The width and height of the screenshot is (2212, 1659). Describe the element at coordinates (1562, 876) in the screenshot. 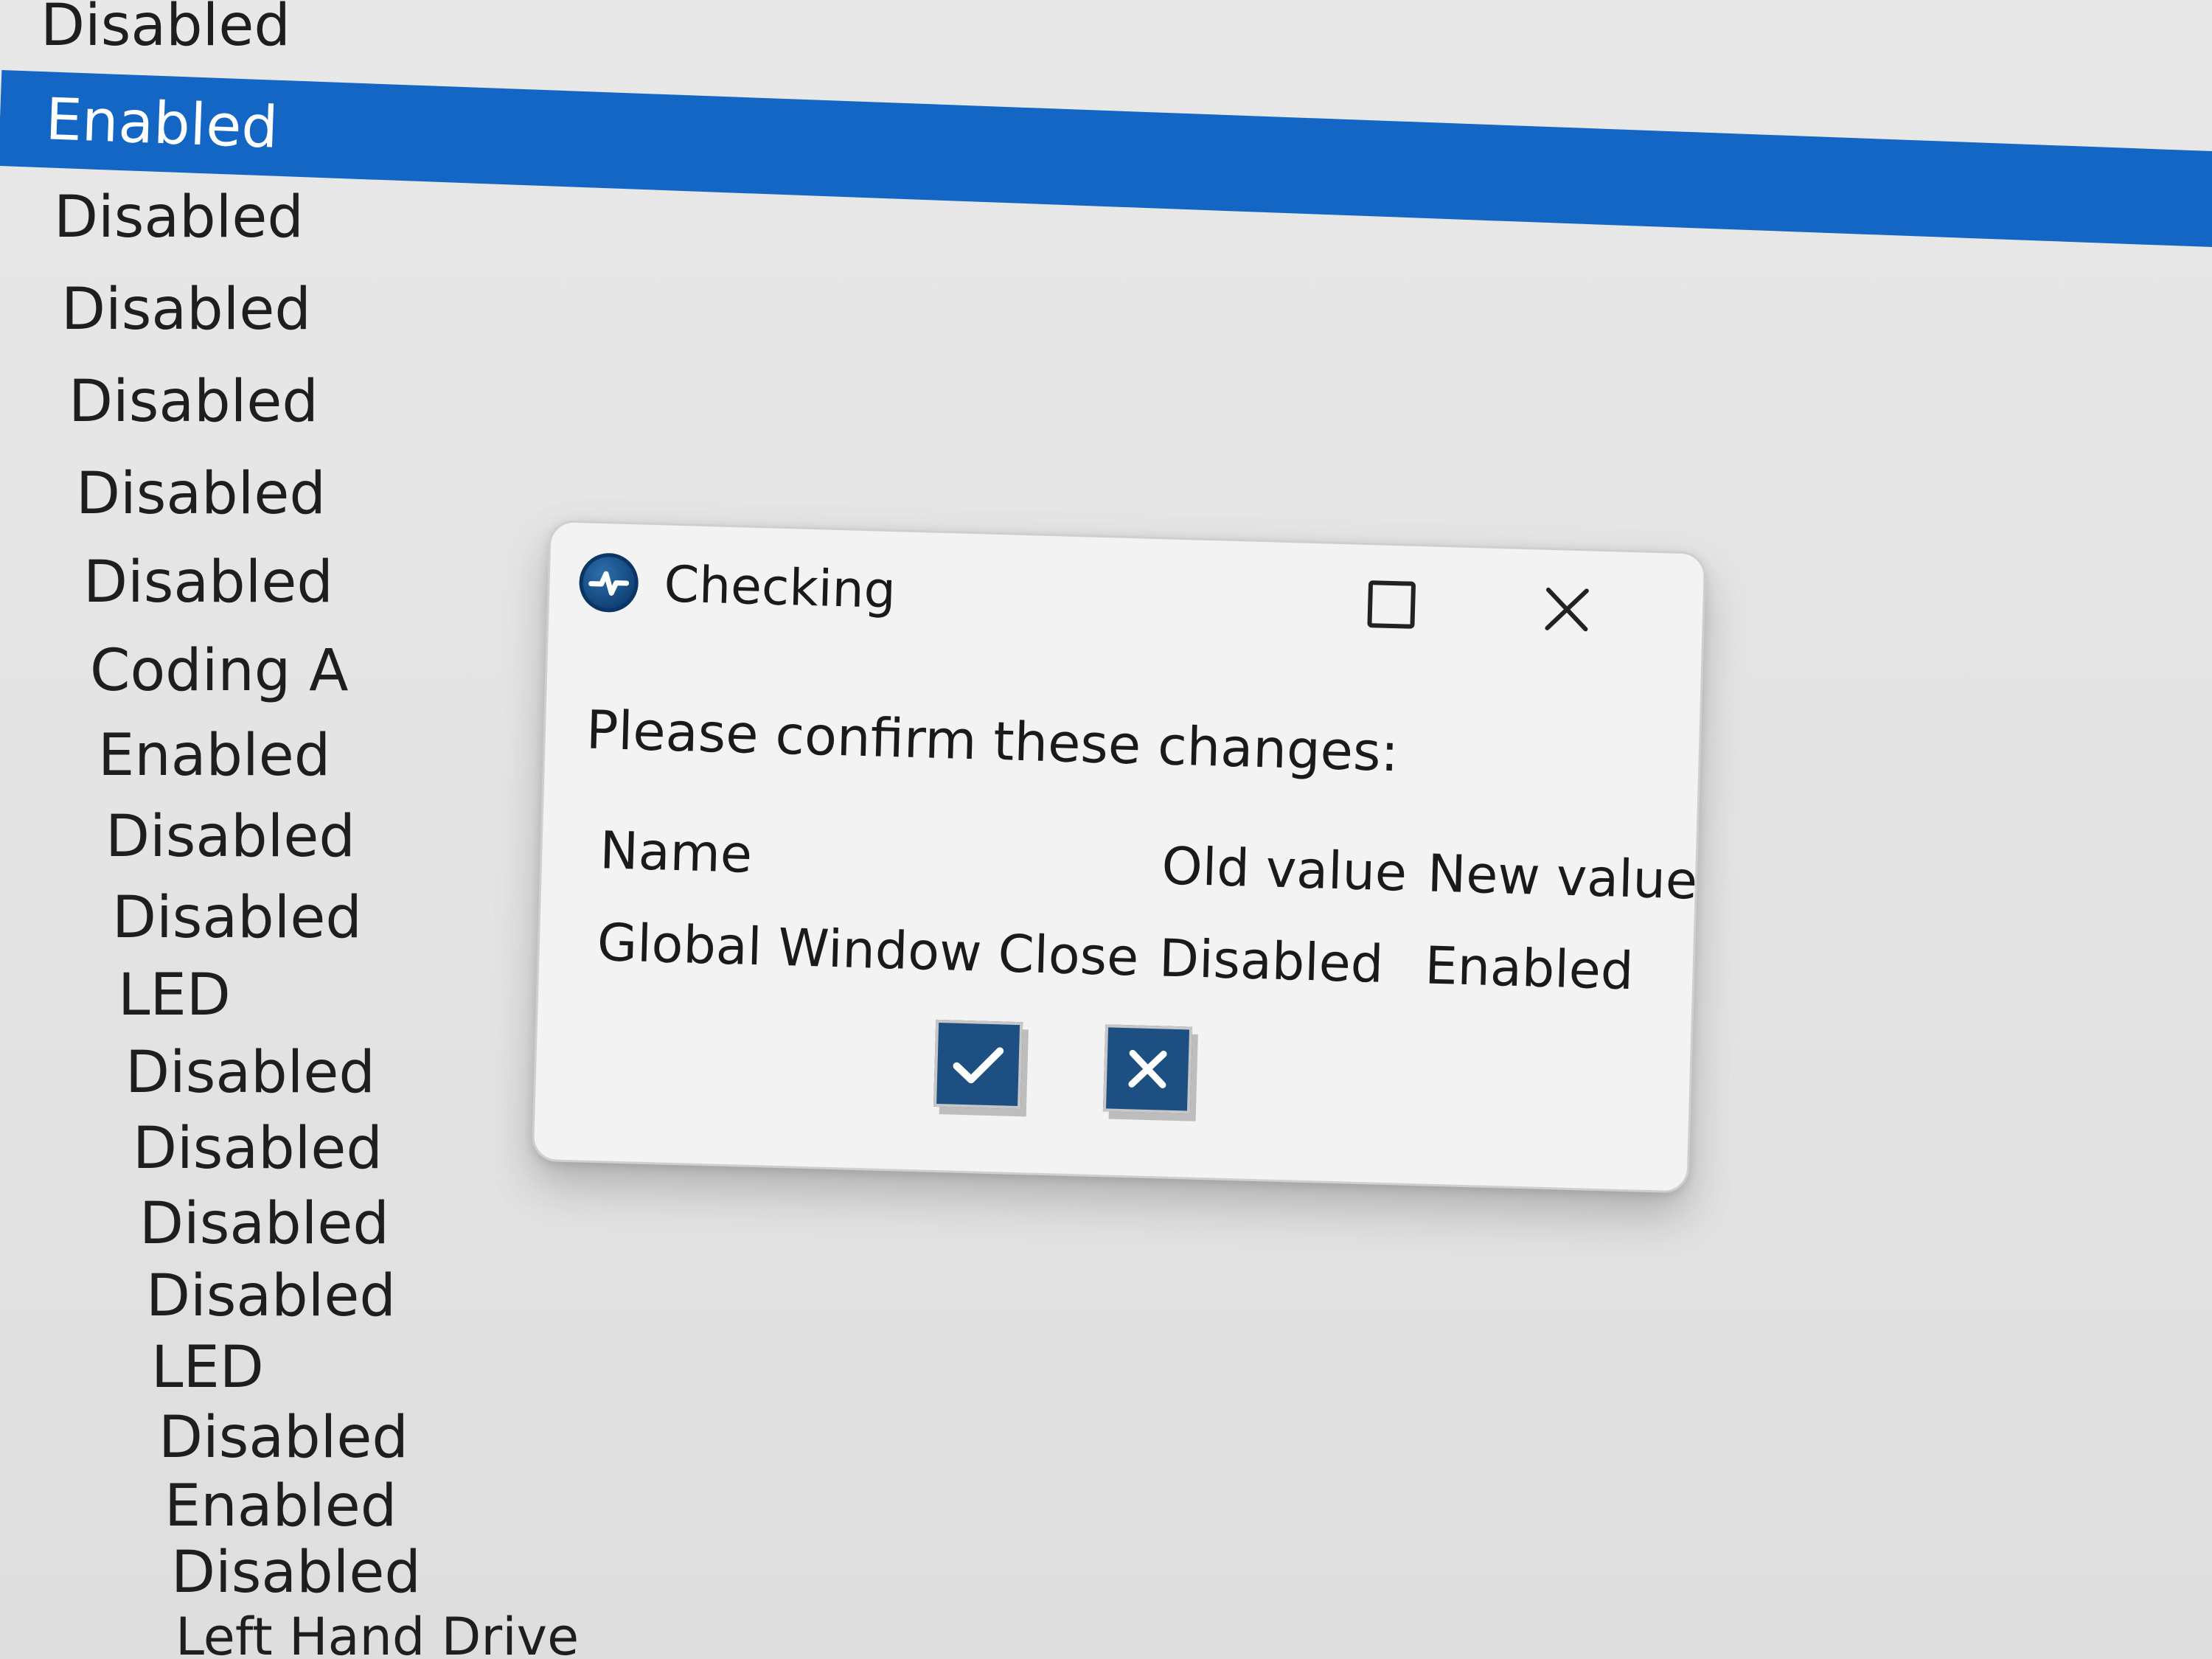

I see `column-header-new-value: New value` at that location.